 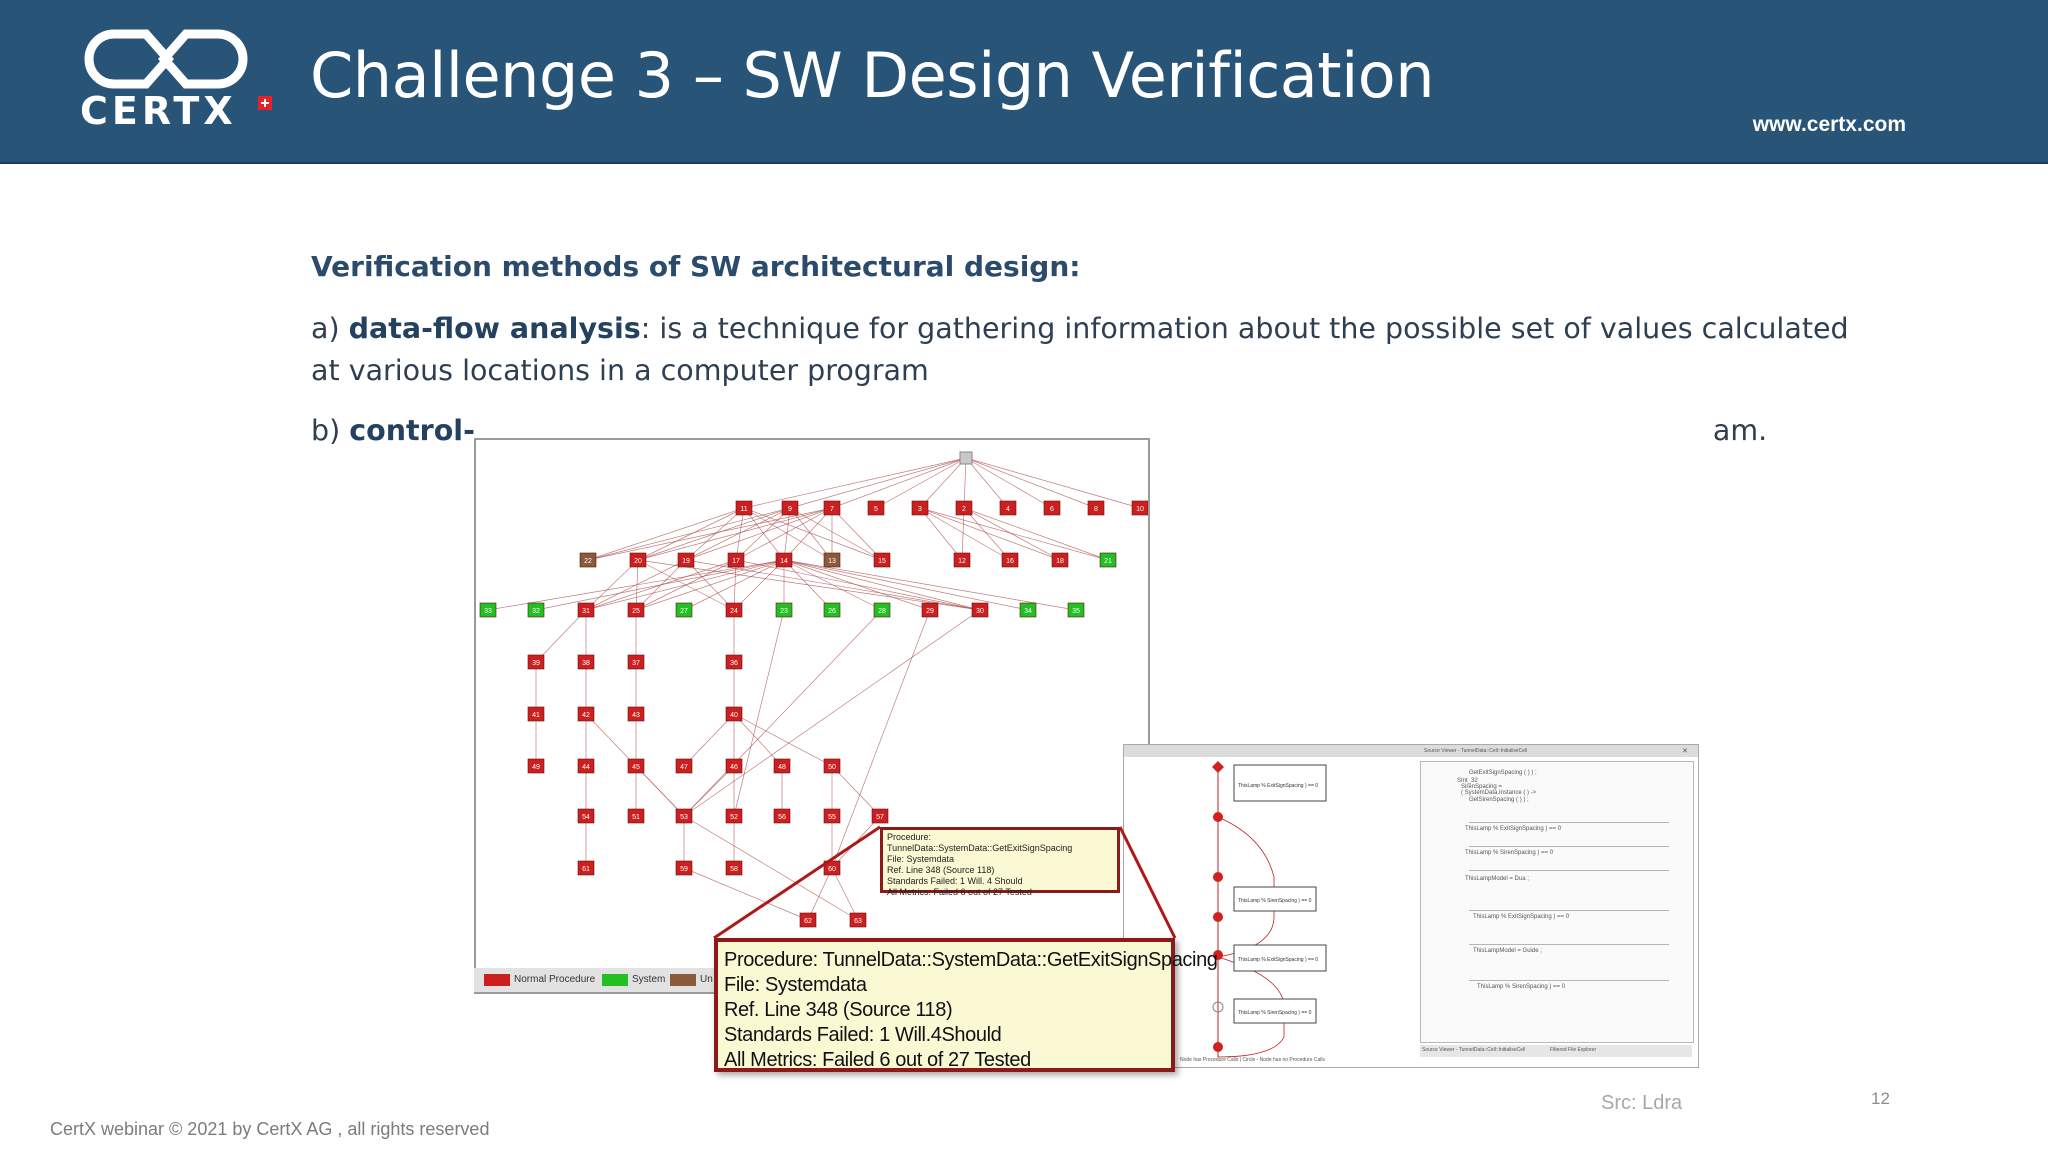 What do you see at coordinates (330, 328) in the screenshot?
I see `method-a-prefix: a)` at bounding box center [330, 328].